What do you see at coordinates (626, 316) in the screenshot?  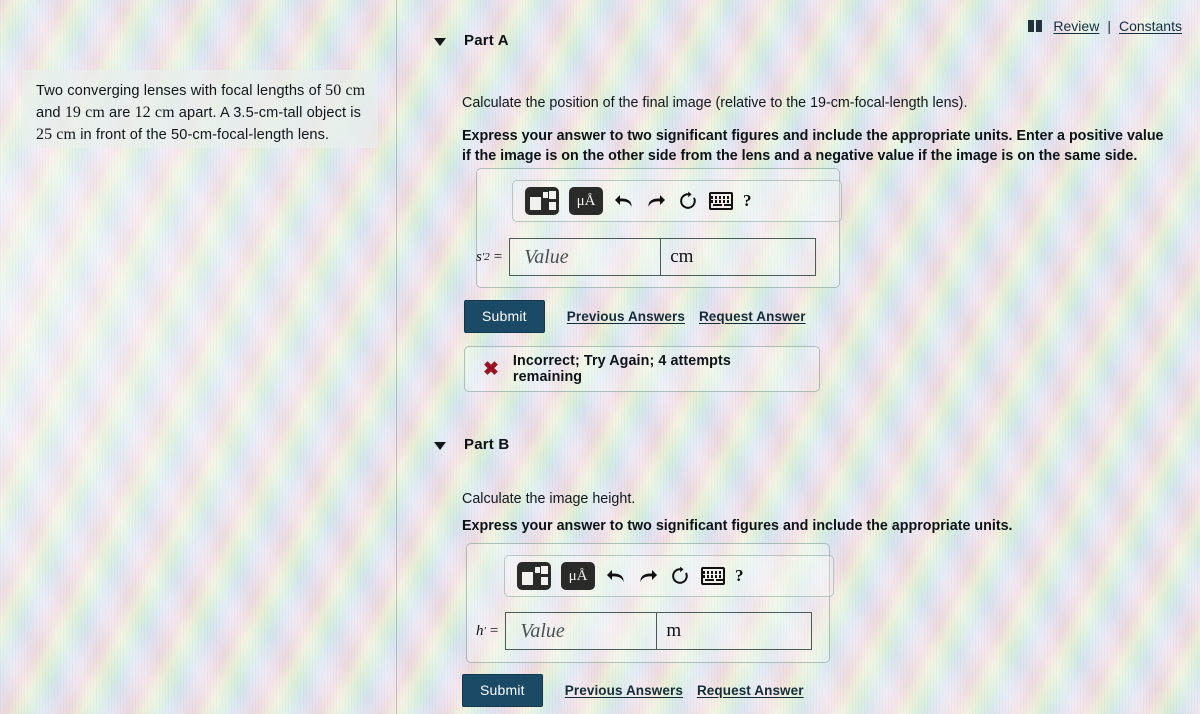 I see `part-a-previous-answers-link: Previous Answers` at bounding box center [626, 316].